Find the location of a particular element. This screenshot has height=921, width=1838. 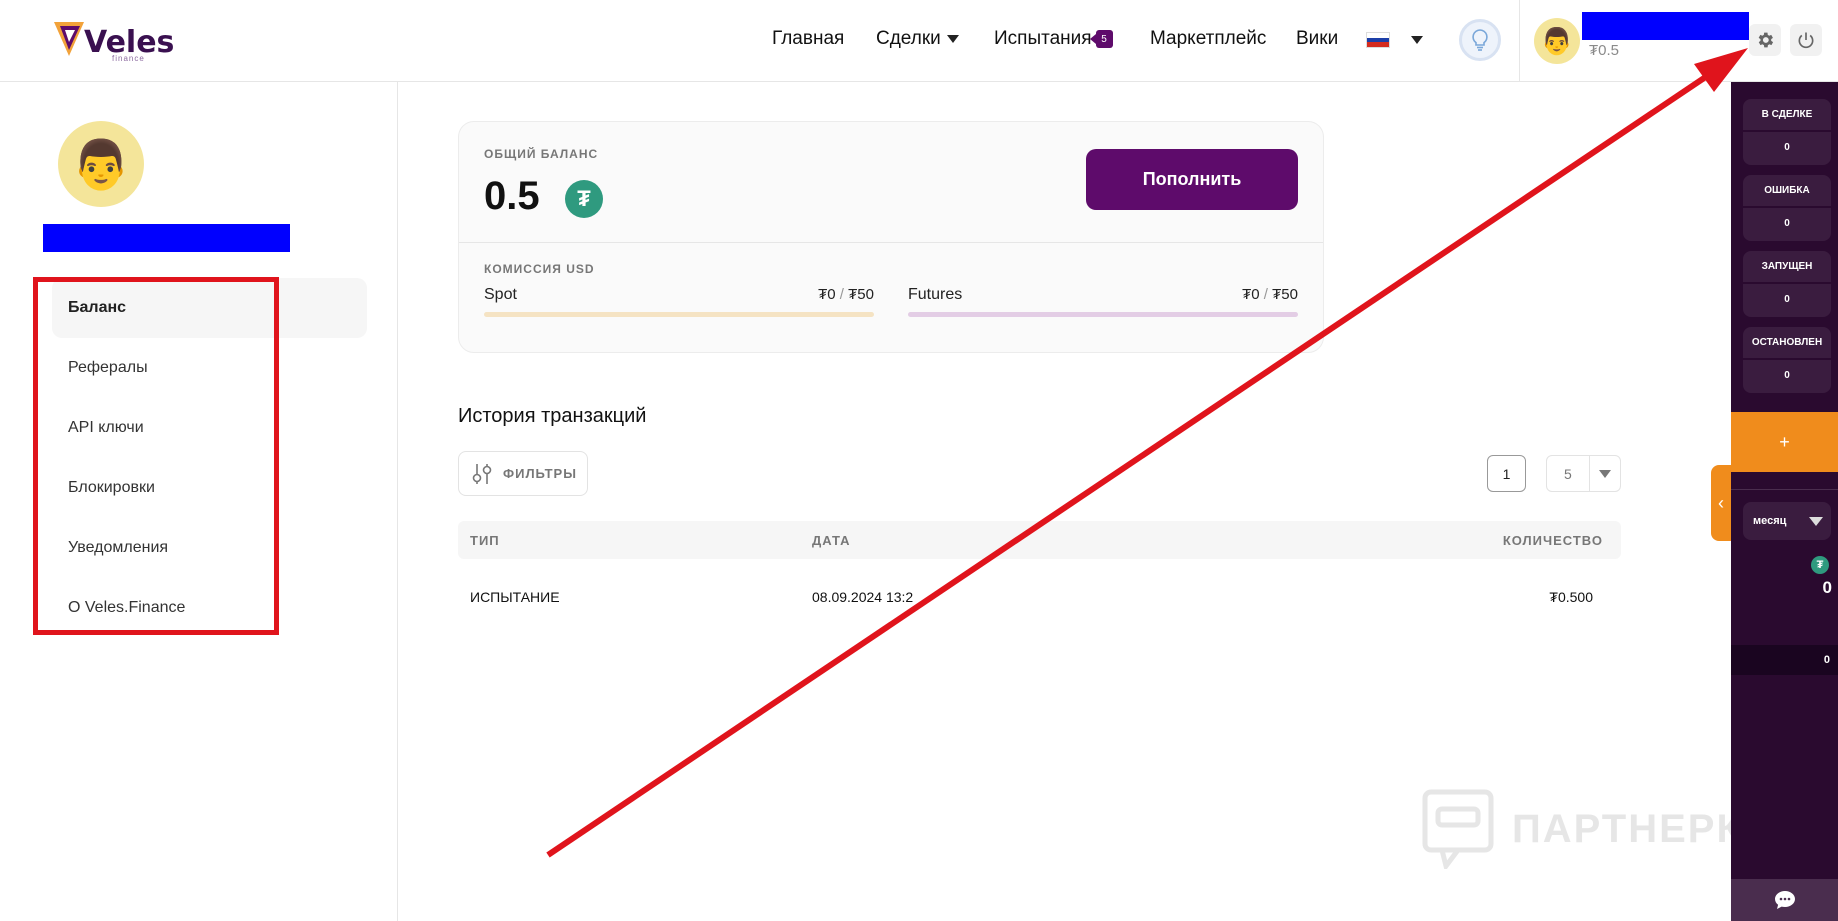

period-select: месяц is located at coordinates (1787, 521).